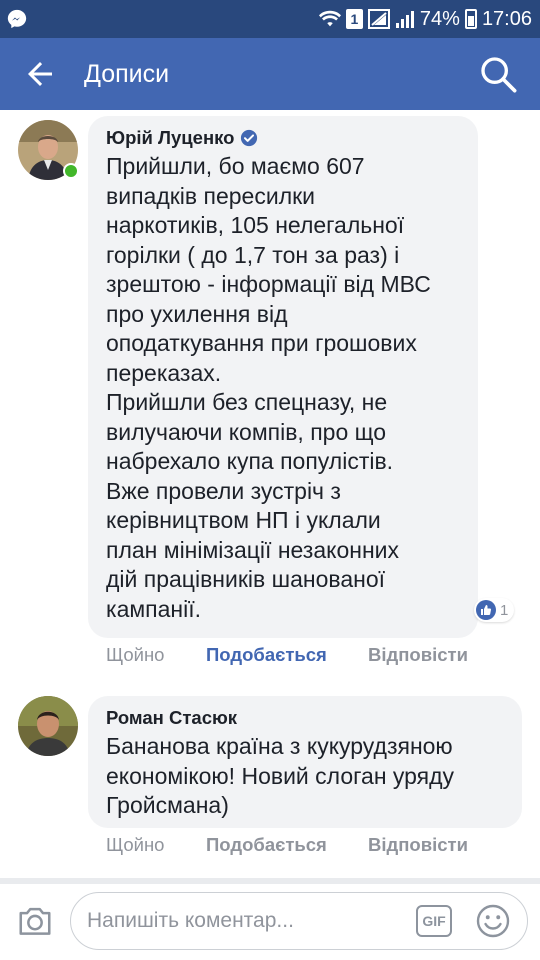 Image resolution: width=540 pixels, height=960 pixels. I want to click on back-arrow-icon, so click(40, 74).